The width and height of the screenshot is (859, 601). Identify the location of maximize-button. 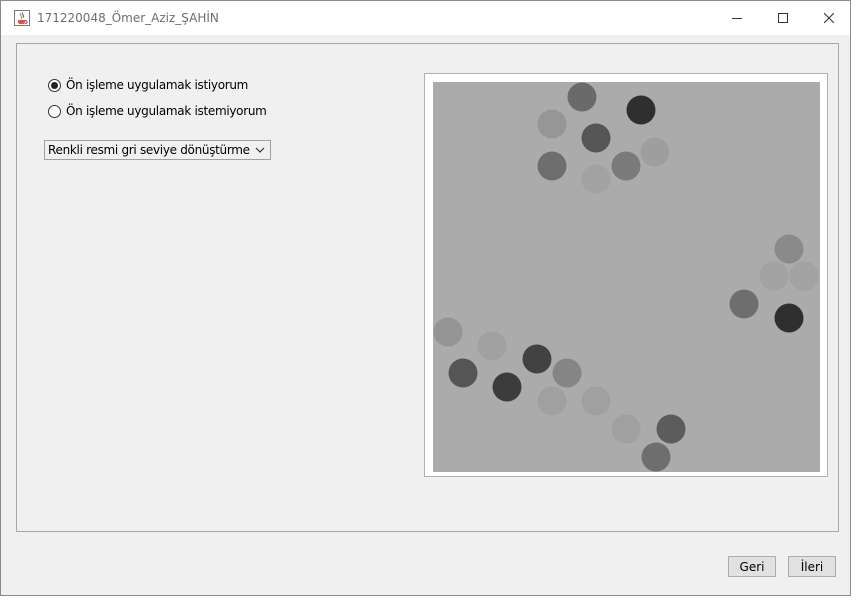
(783, 18).